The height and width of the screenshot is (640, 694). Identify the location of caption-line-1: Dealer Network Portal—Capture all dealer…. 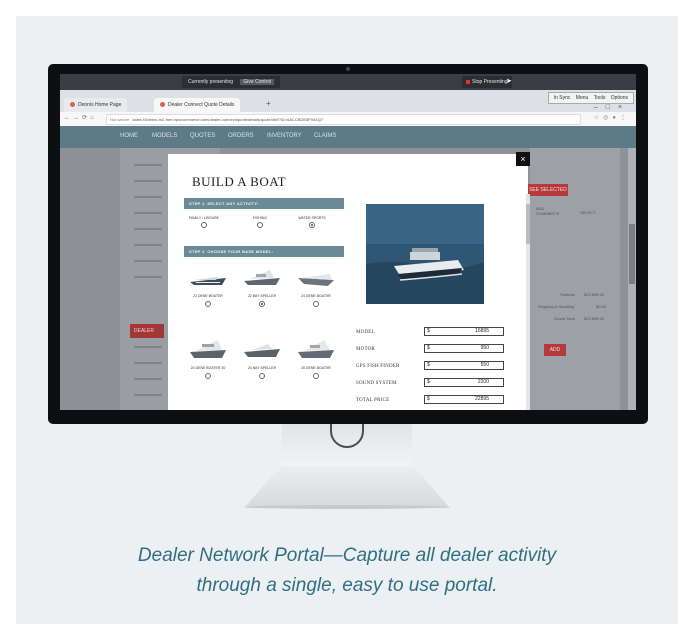
(347, 555).